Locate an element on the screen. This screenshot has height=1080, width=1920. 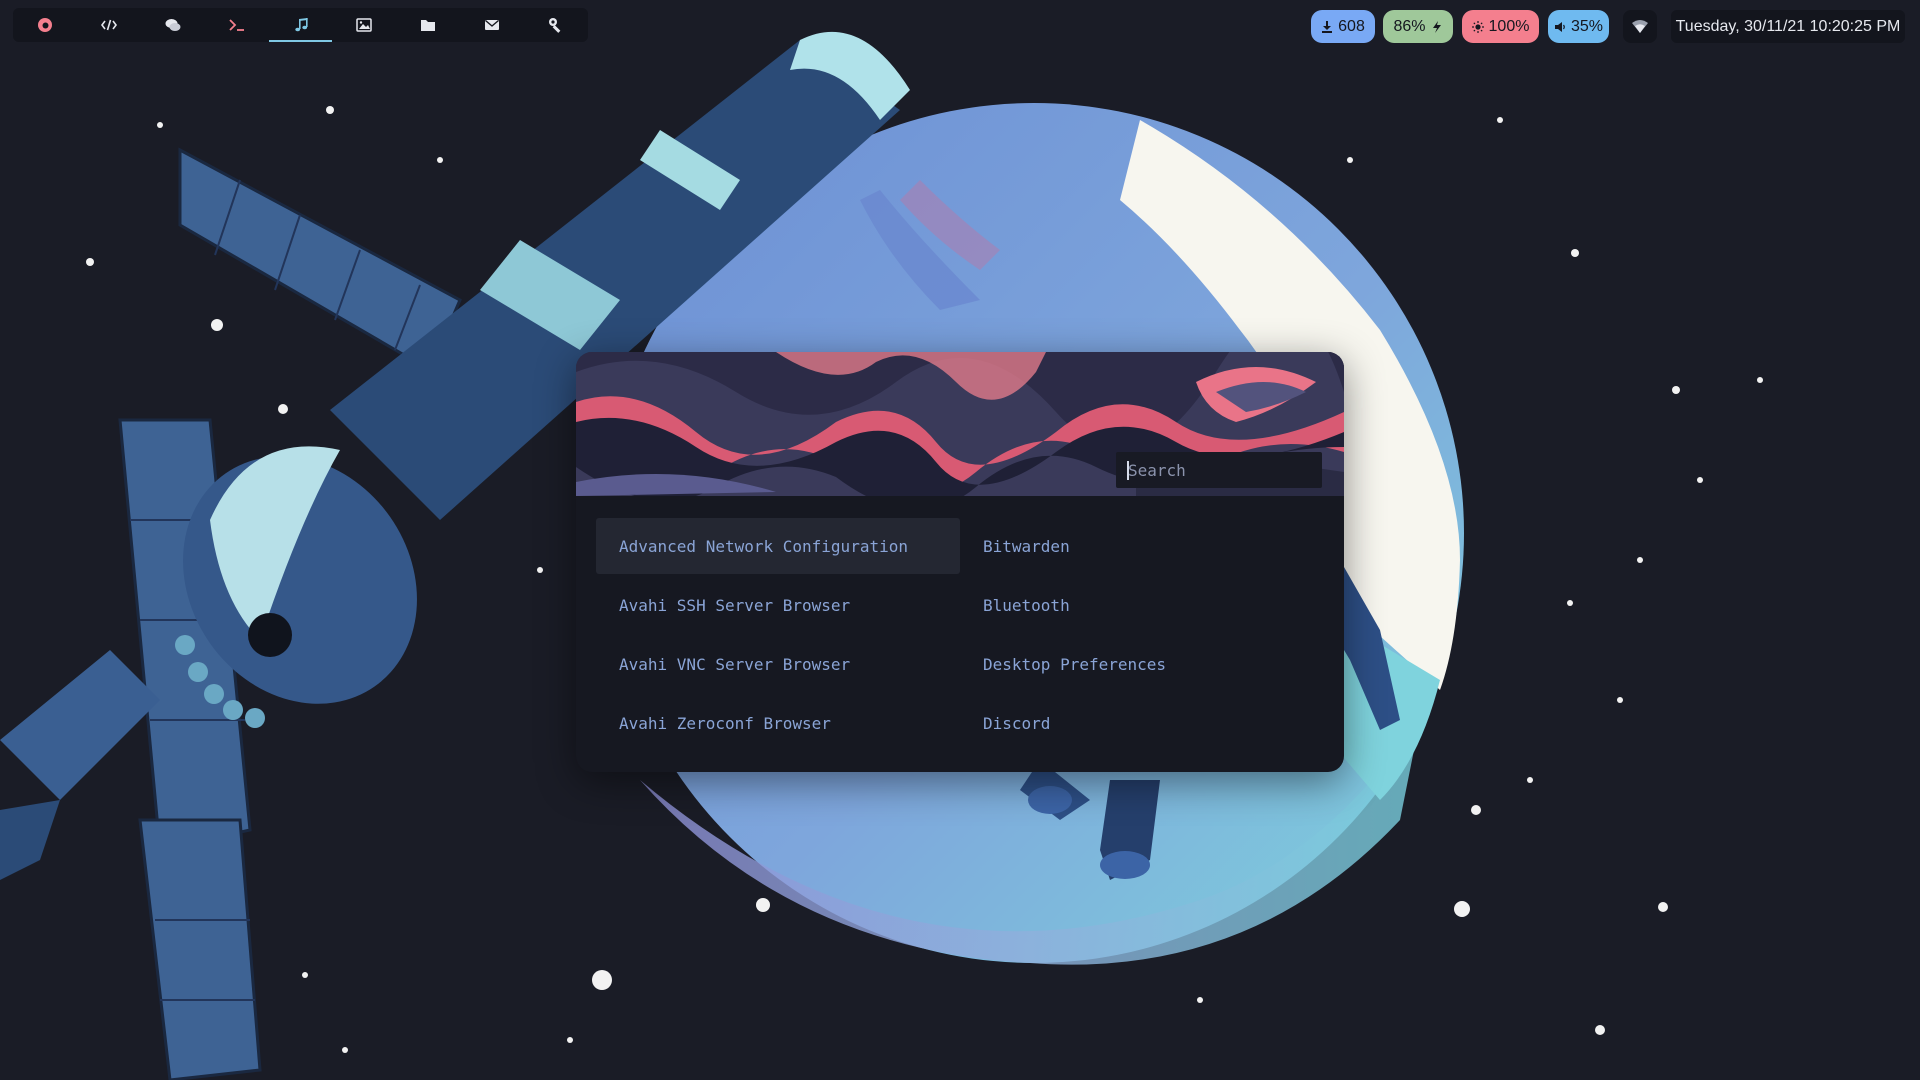
workspace-firefox is located at coordinates (45, 25).